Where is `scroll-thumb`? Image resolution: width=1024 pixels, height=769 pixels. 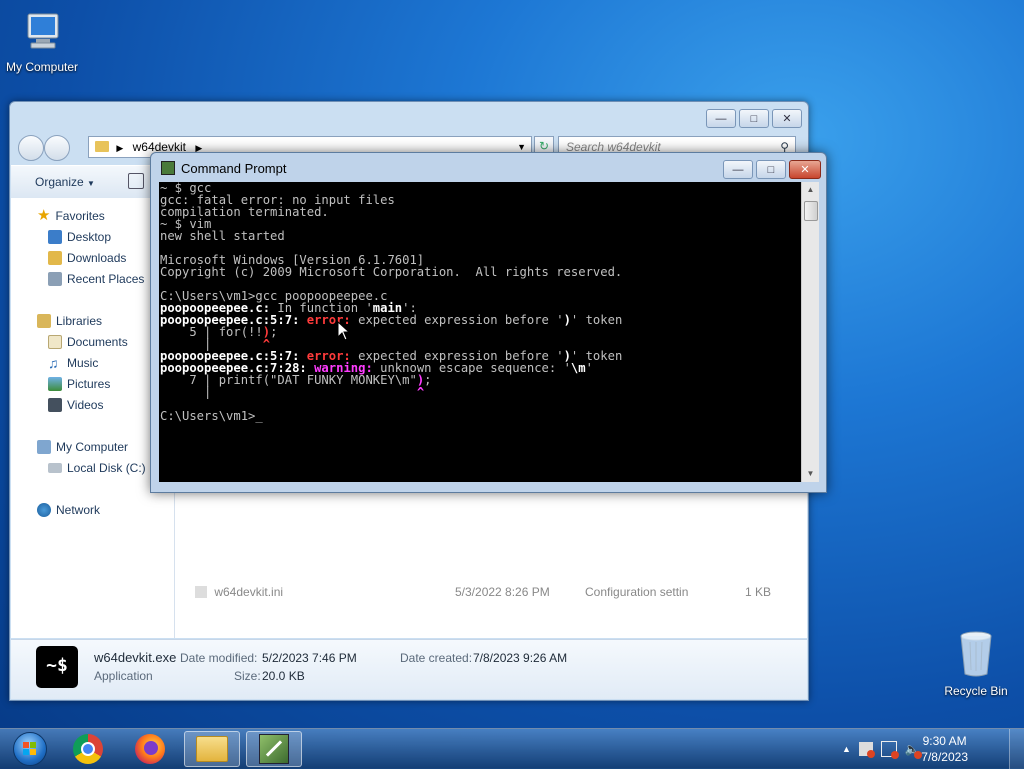
scroll-thumb is located at coordinates (811, 211).